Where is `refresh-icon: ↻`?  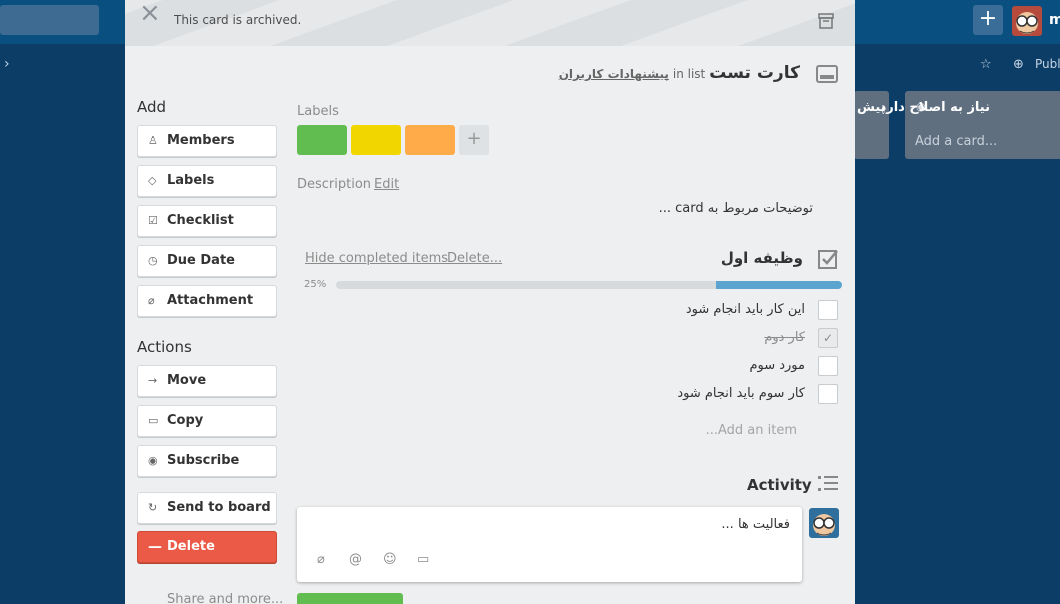 refresh-icon: ↻ is located at coordinates (153, 507).